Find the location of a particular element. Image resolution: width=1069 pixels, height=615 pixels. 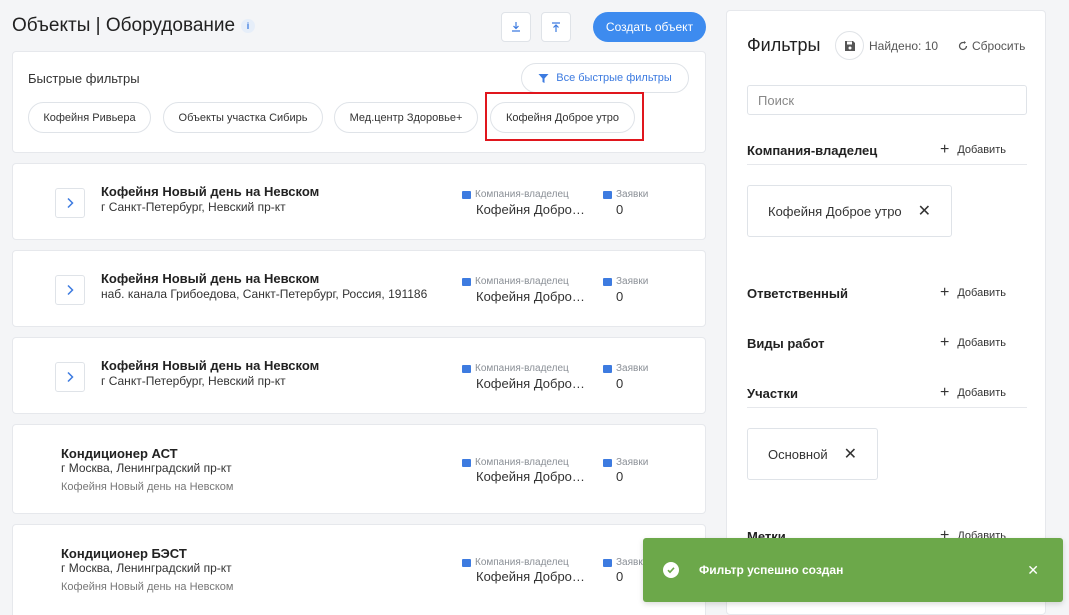

highlight-box is located at coordinates (564, 116).